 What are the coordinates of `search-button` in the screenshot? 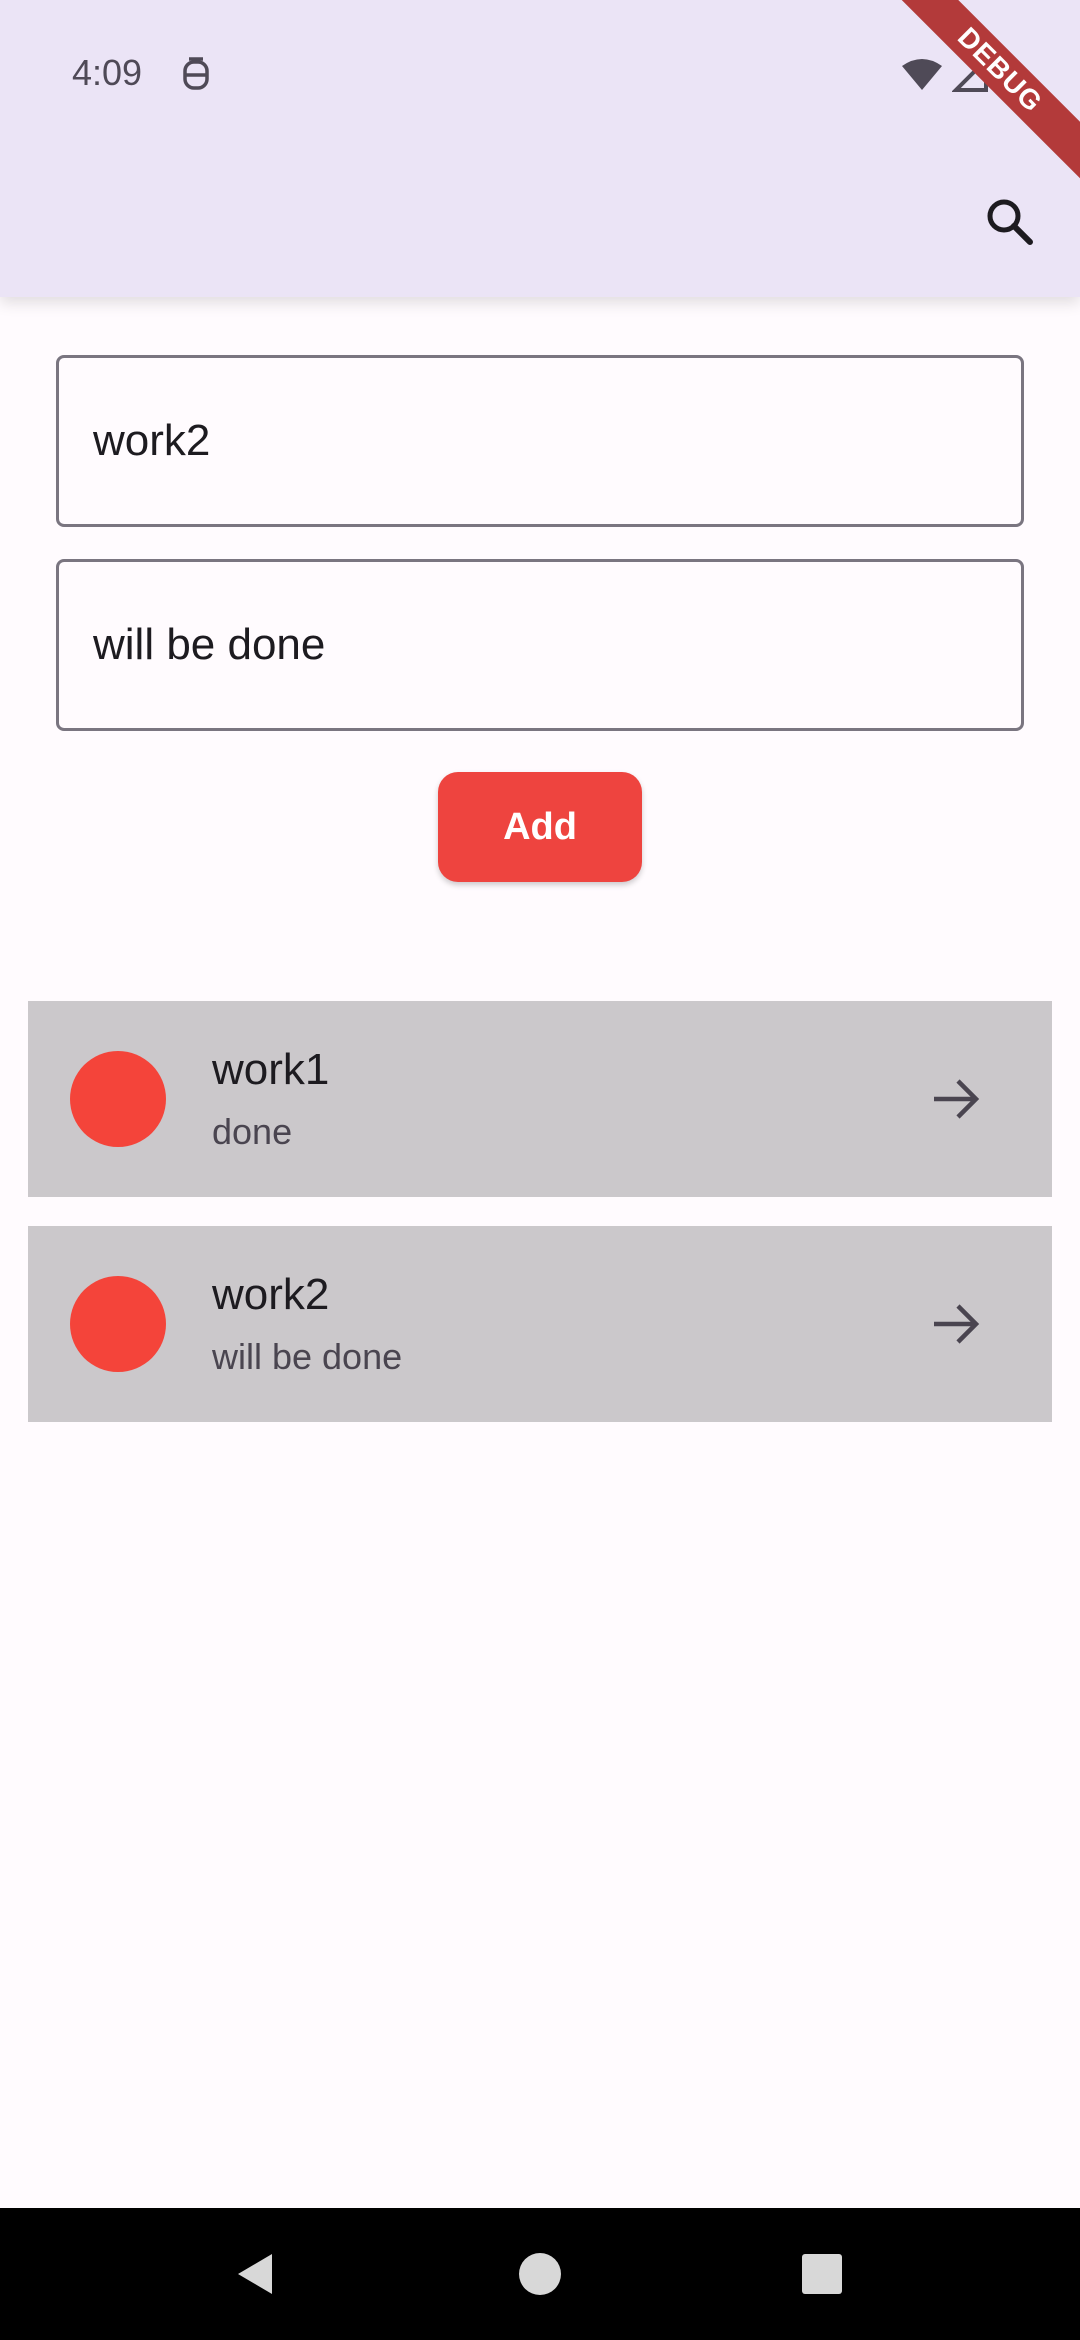 It's located at (1009, 221).